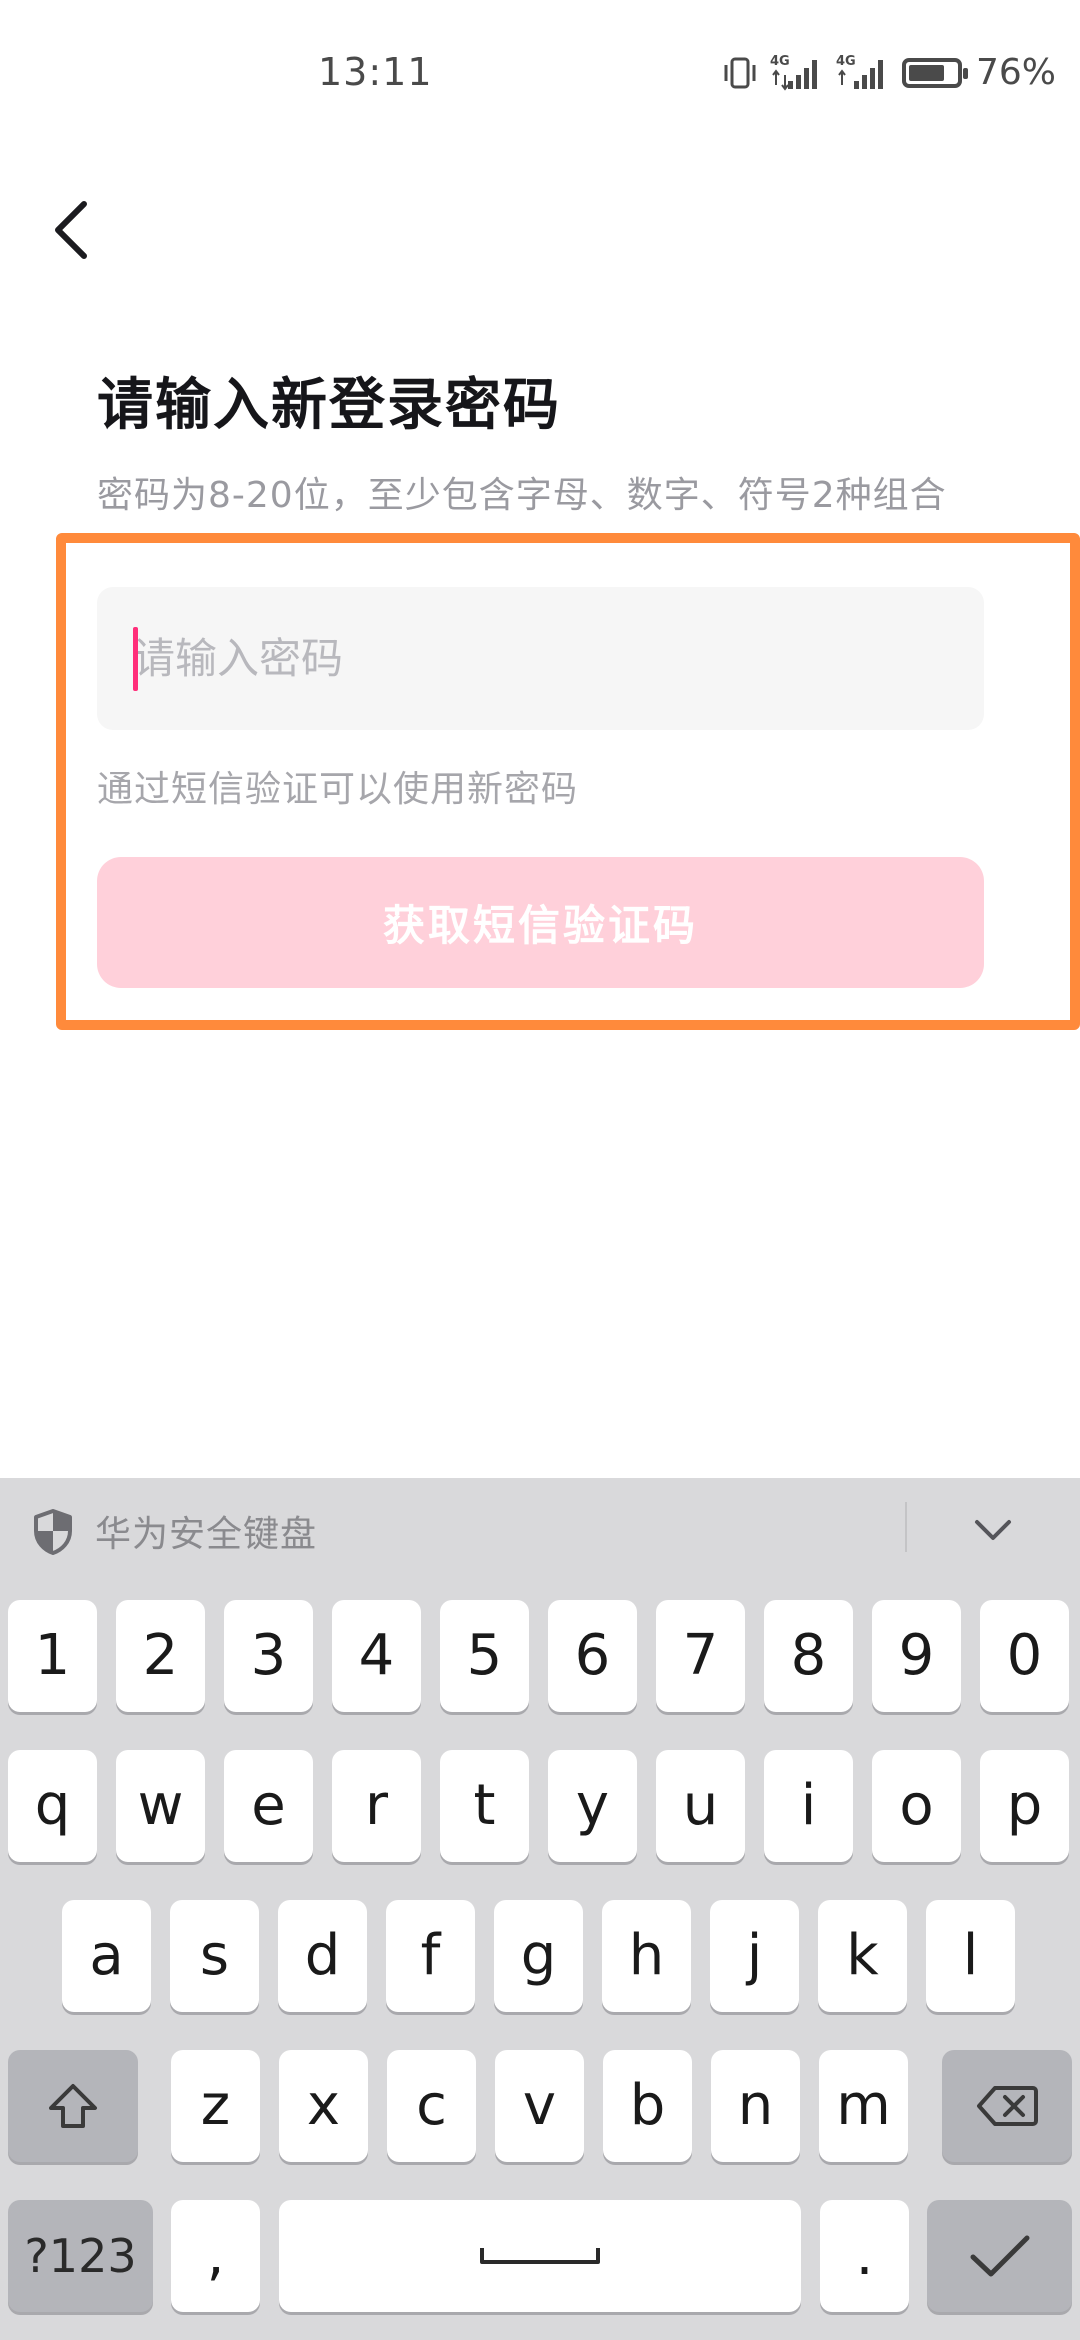 This screenshot has width=1080, height=2340. I want to click on key-r: r, so click(376, 1806).